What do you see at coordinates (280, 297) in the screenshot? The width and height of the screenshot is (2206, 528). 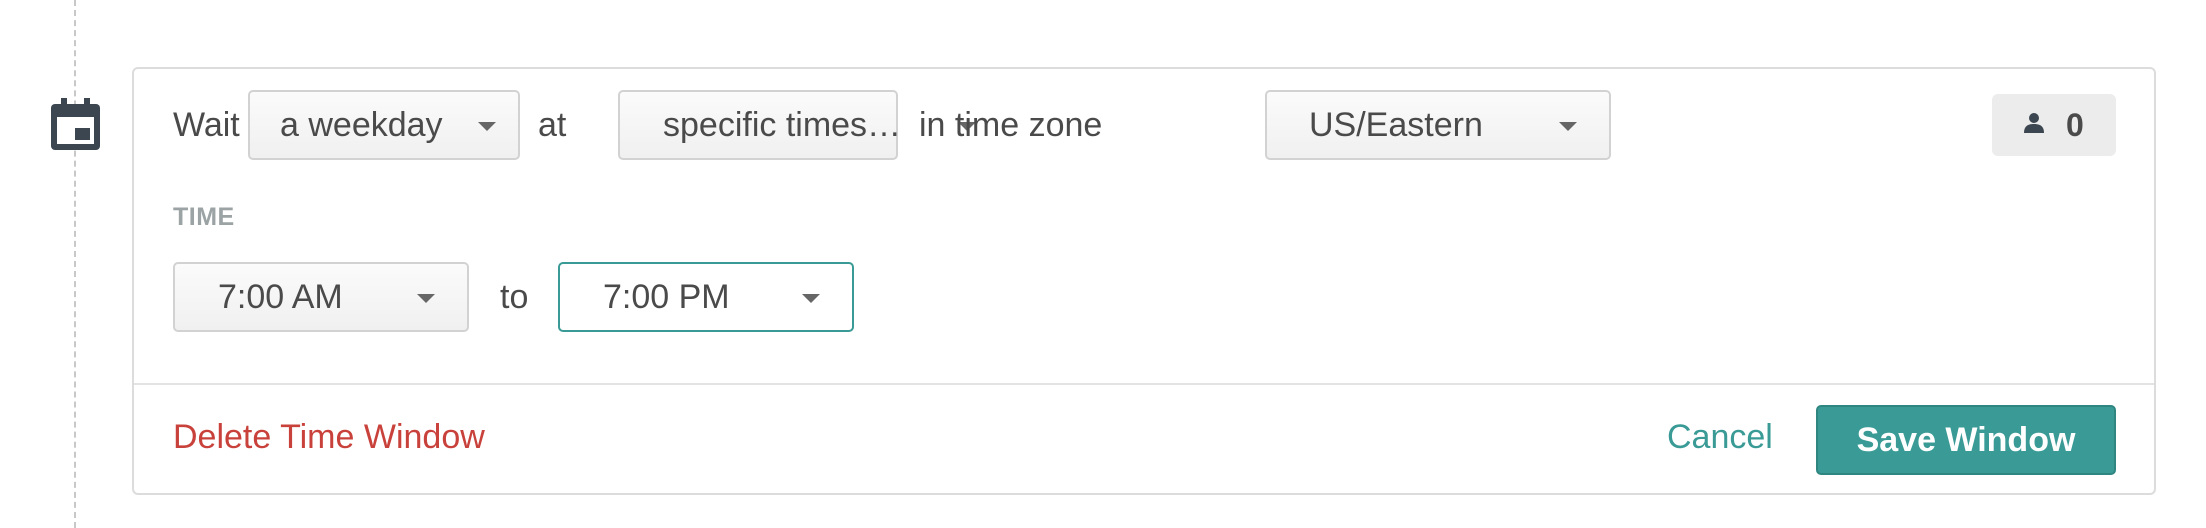 I see `start-time-select-value: 7:00 AM` at bounding box center [280, 297].